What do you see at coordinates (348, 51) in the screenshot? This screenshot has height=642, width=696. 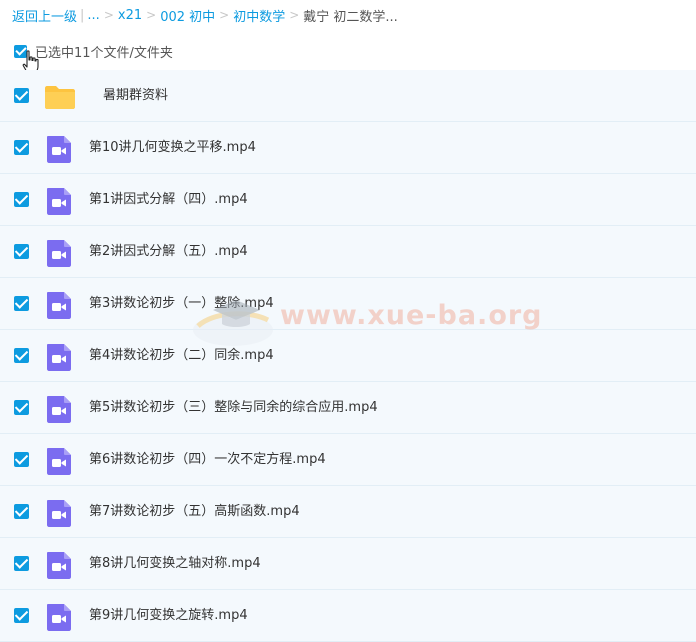 I see `selection-bar: 已选中11个文件/文件夹` at bounding box center [348, 51].